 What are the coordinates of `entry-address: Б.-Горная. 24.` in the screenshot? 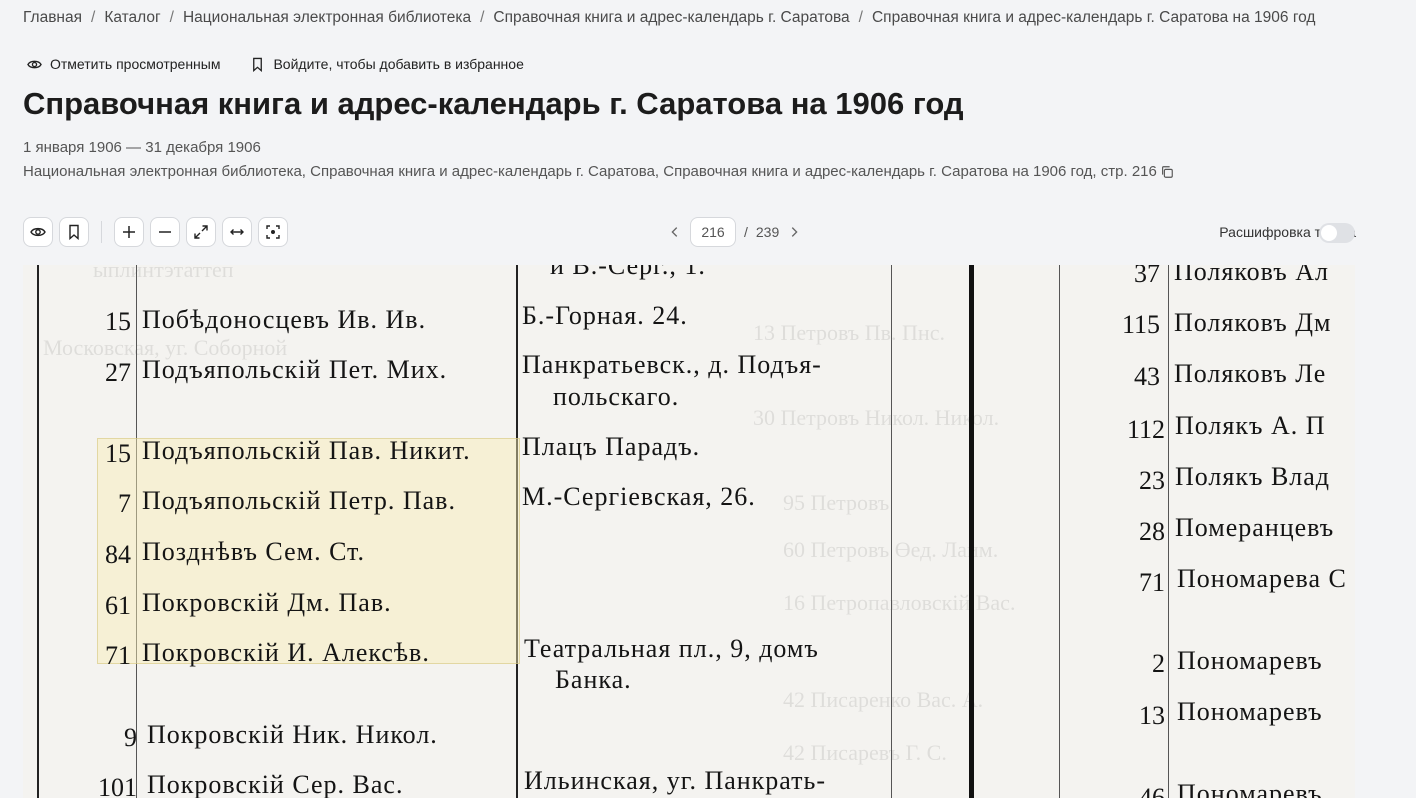 It's located at (605, 315).